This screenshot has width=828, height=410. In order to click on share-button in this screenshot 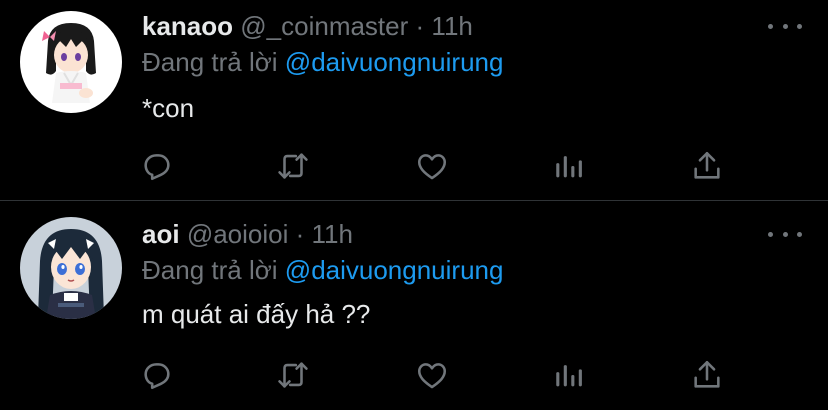, I will do `click(707, 375)`.